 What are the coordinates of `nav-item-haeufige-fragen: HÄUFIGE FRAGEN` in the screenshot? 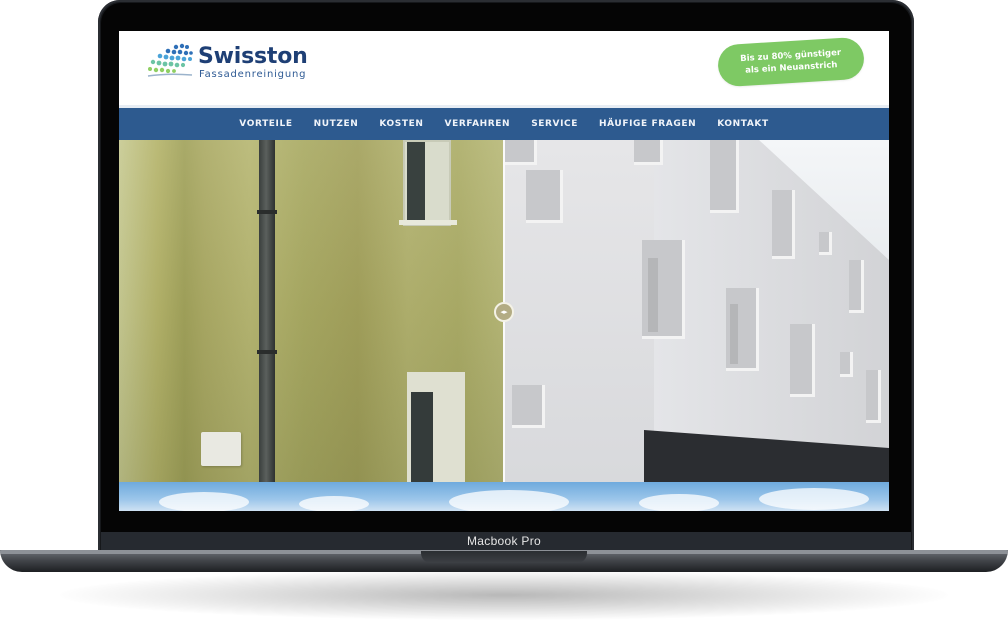 It's located at (648, 124).